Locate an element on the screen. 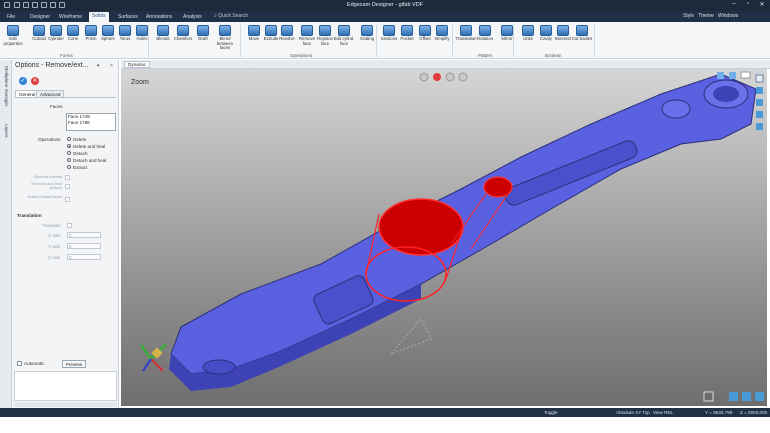 This screenshot has height=433, width=770. quick-search: ⌕ Quick Search is located at coordinates (231, 16).